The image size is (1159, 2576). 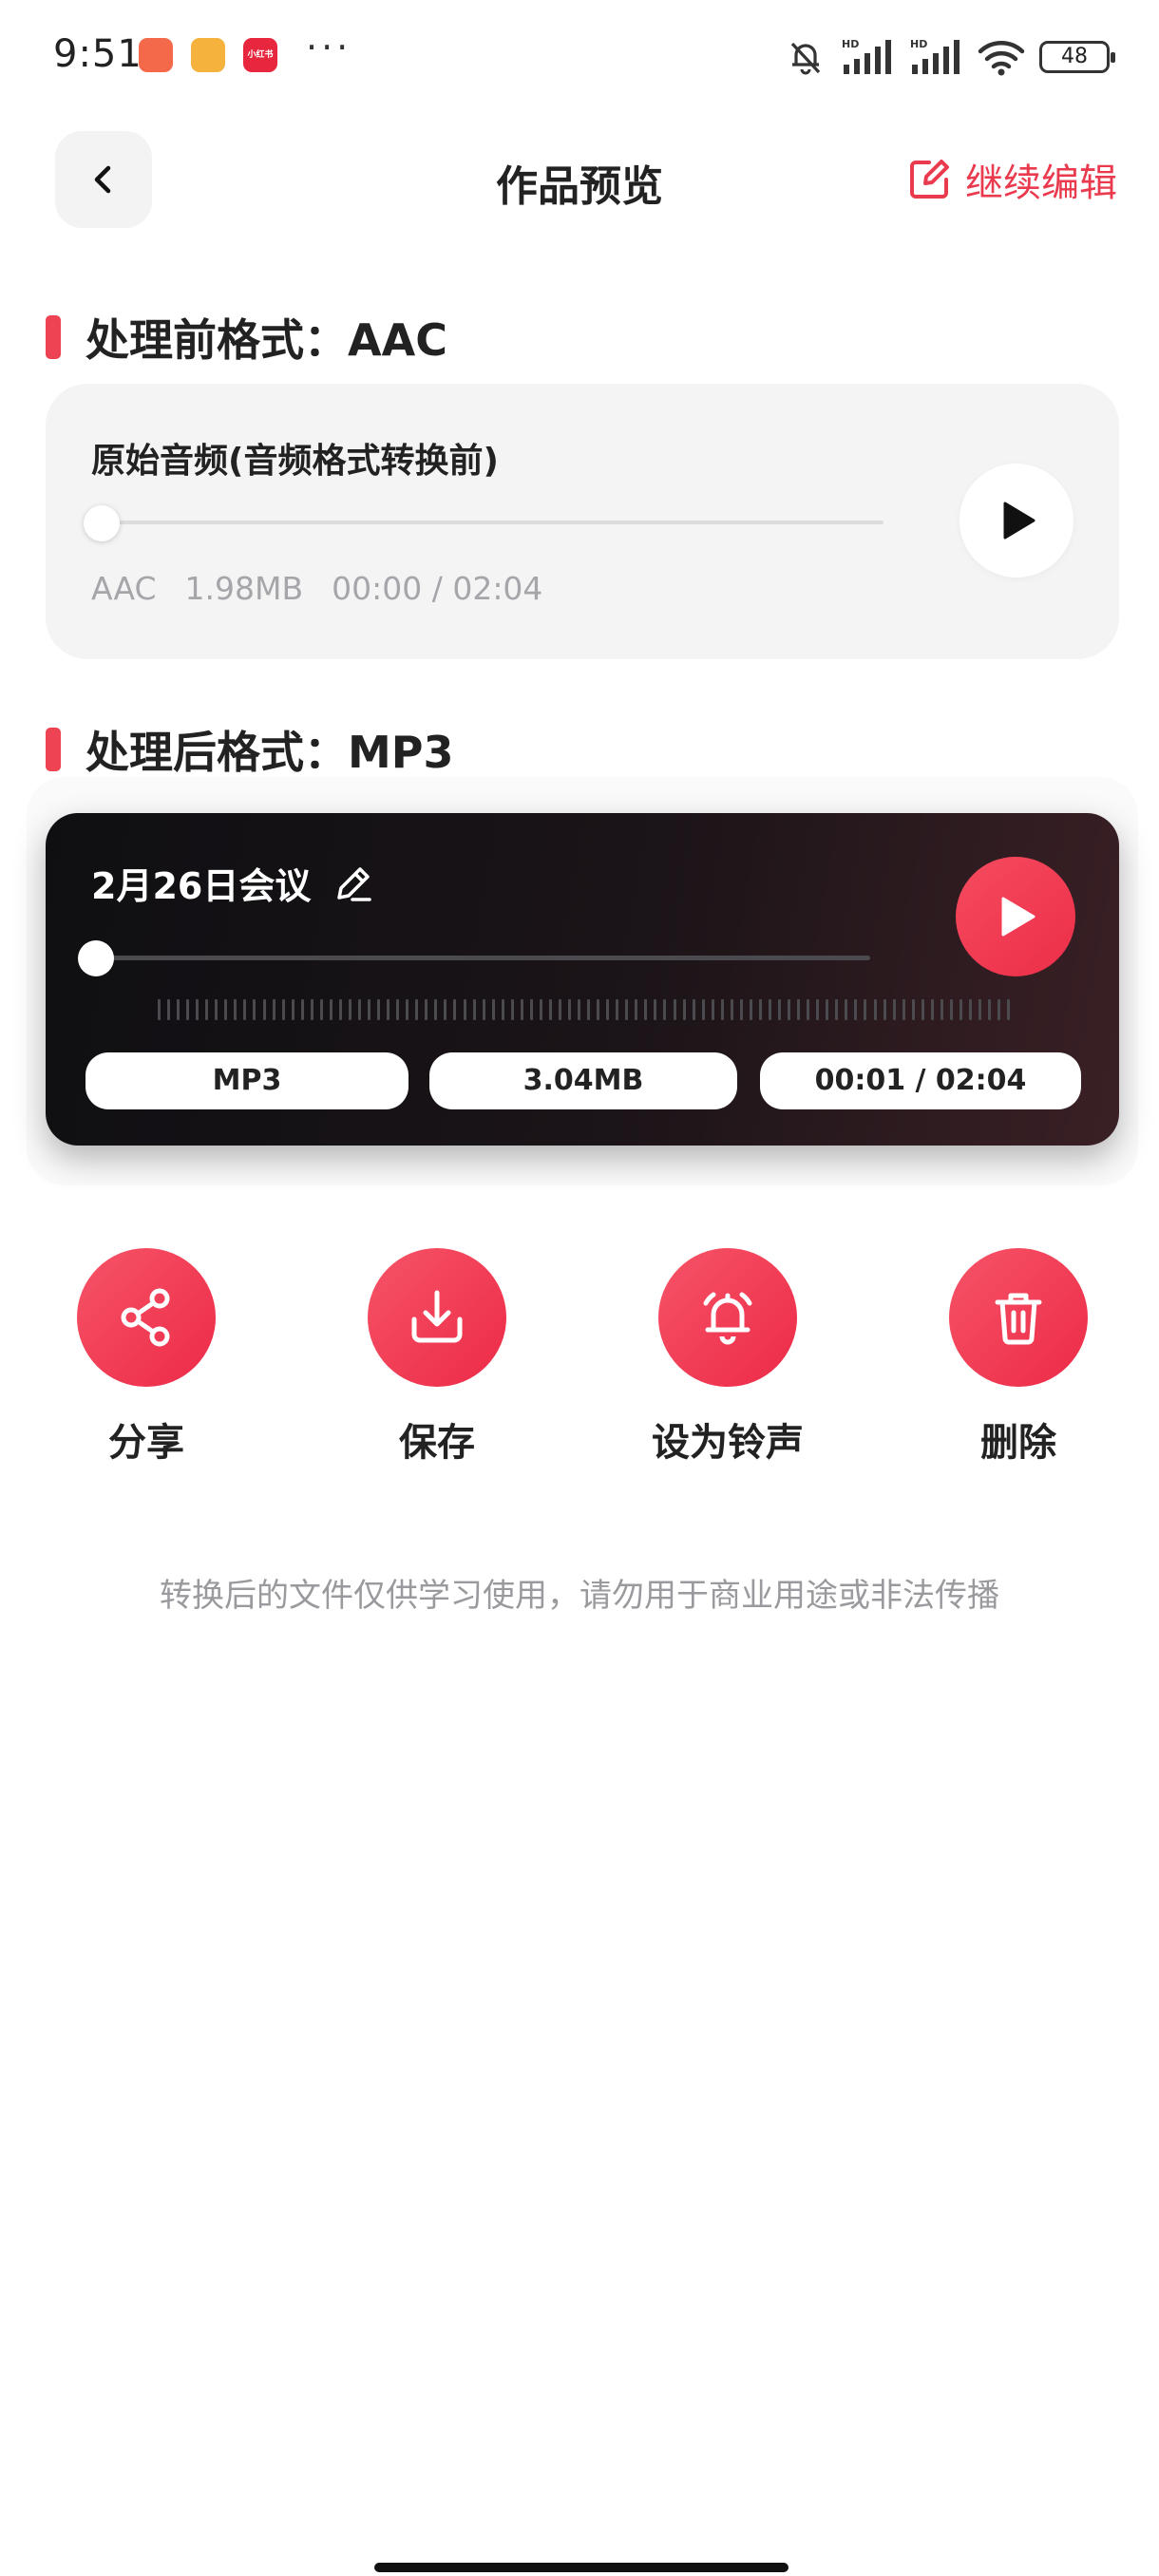 I want to click on save-button, so click(x=437, y=1317).